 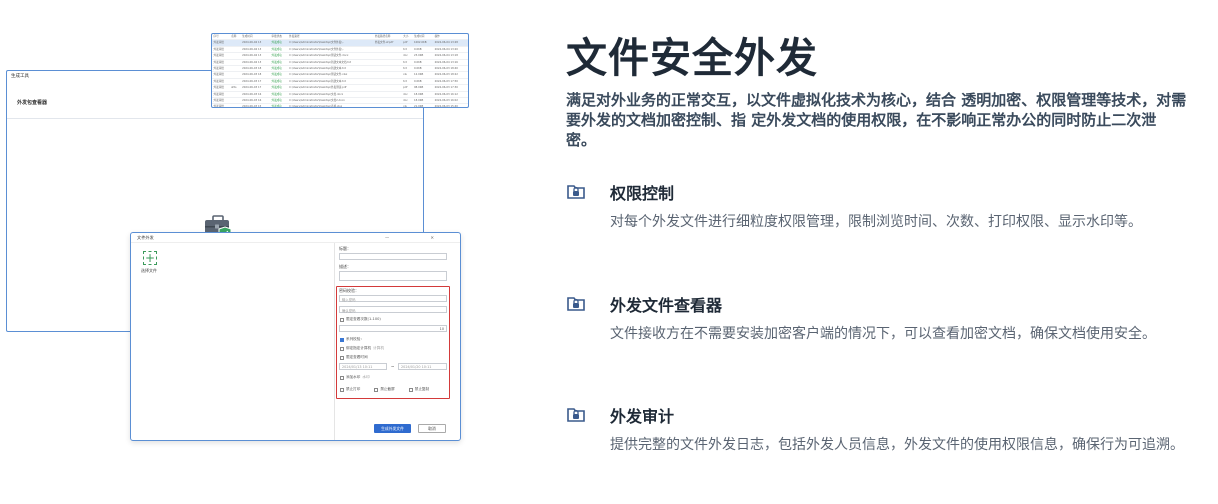 What do you see at coordinates (393, 276) in the screenshot?
I see `description-input` at bounding box center [393, 276].